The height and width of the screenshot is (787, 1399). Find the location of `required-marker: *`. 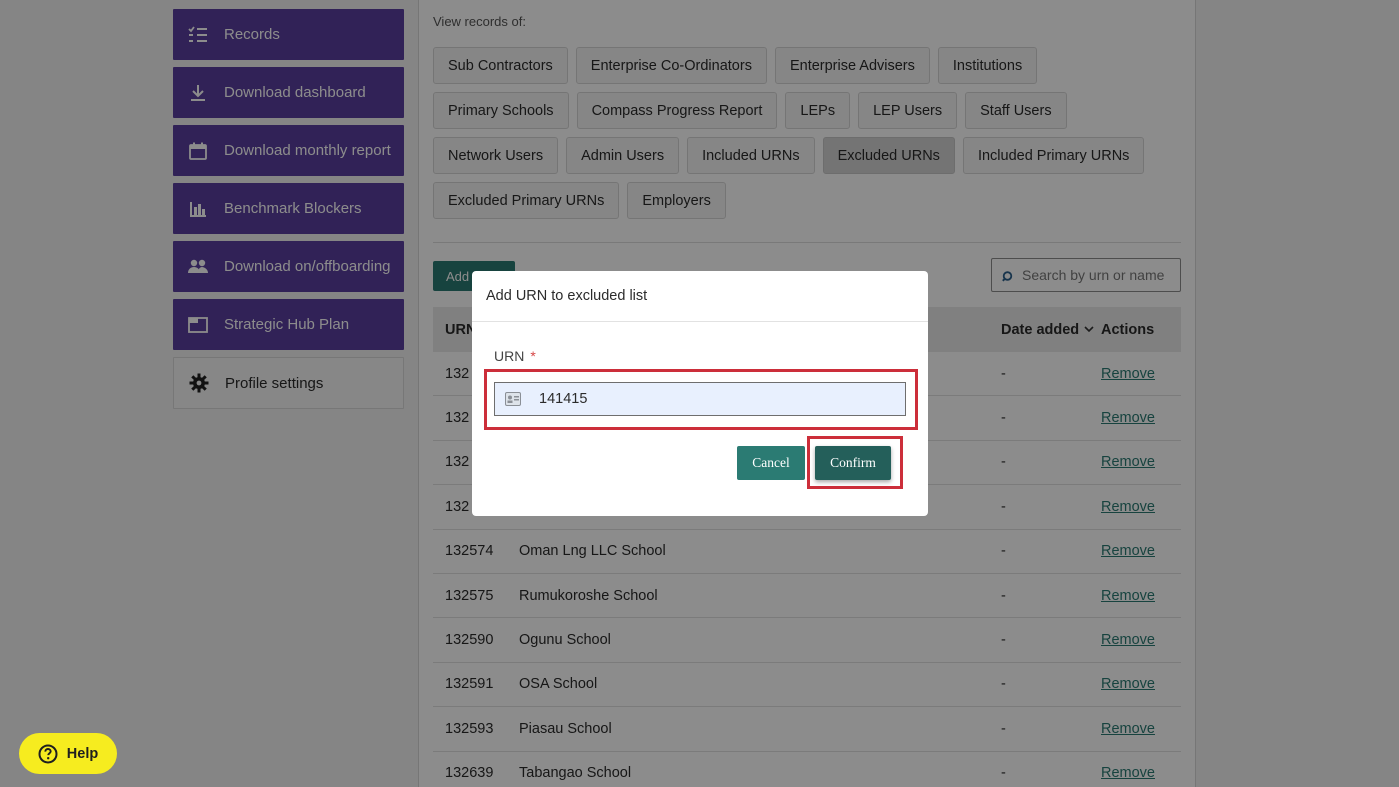

required-marker: * is located at coordinates (533, 356).